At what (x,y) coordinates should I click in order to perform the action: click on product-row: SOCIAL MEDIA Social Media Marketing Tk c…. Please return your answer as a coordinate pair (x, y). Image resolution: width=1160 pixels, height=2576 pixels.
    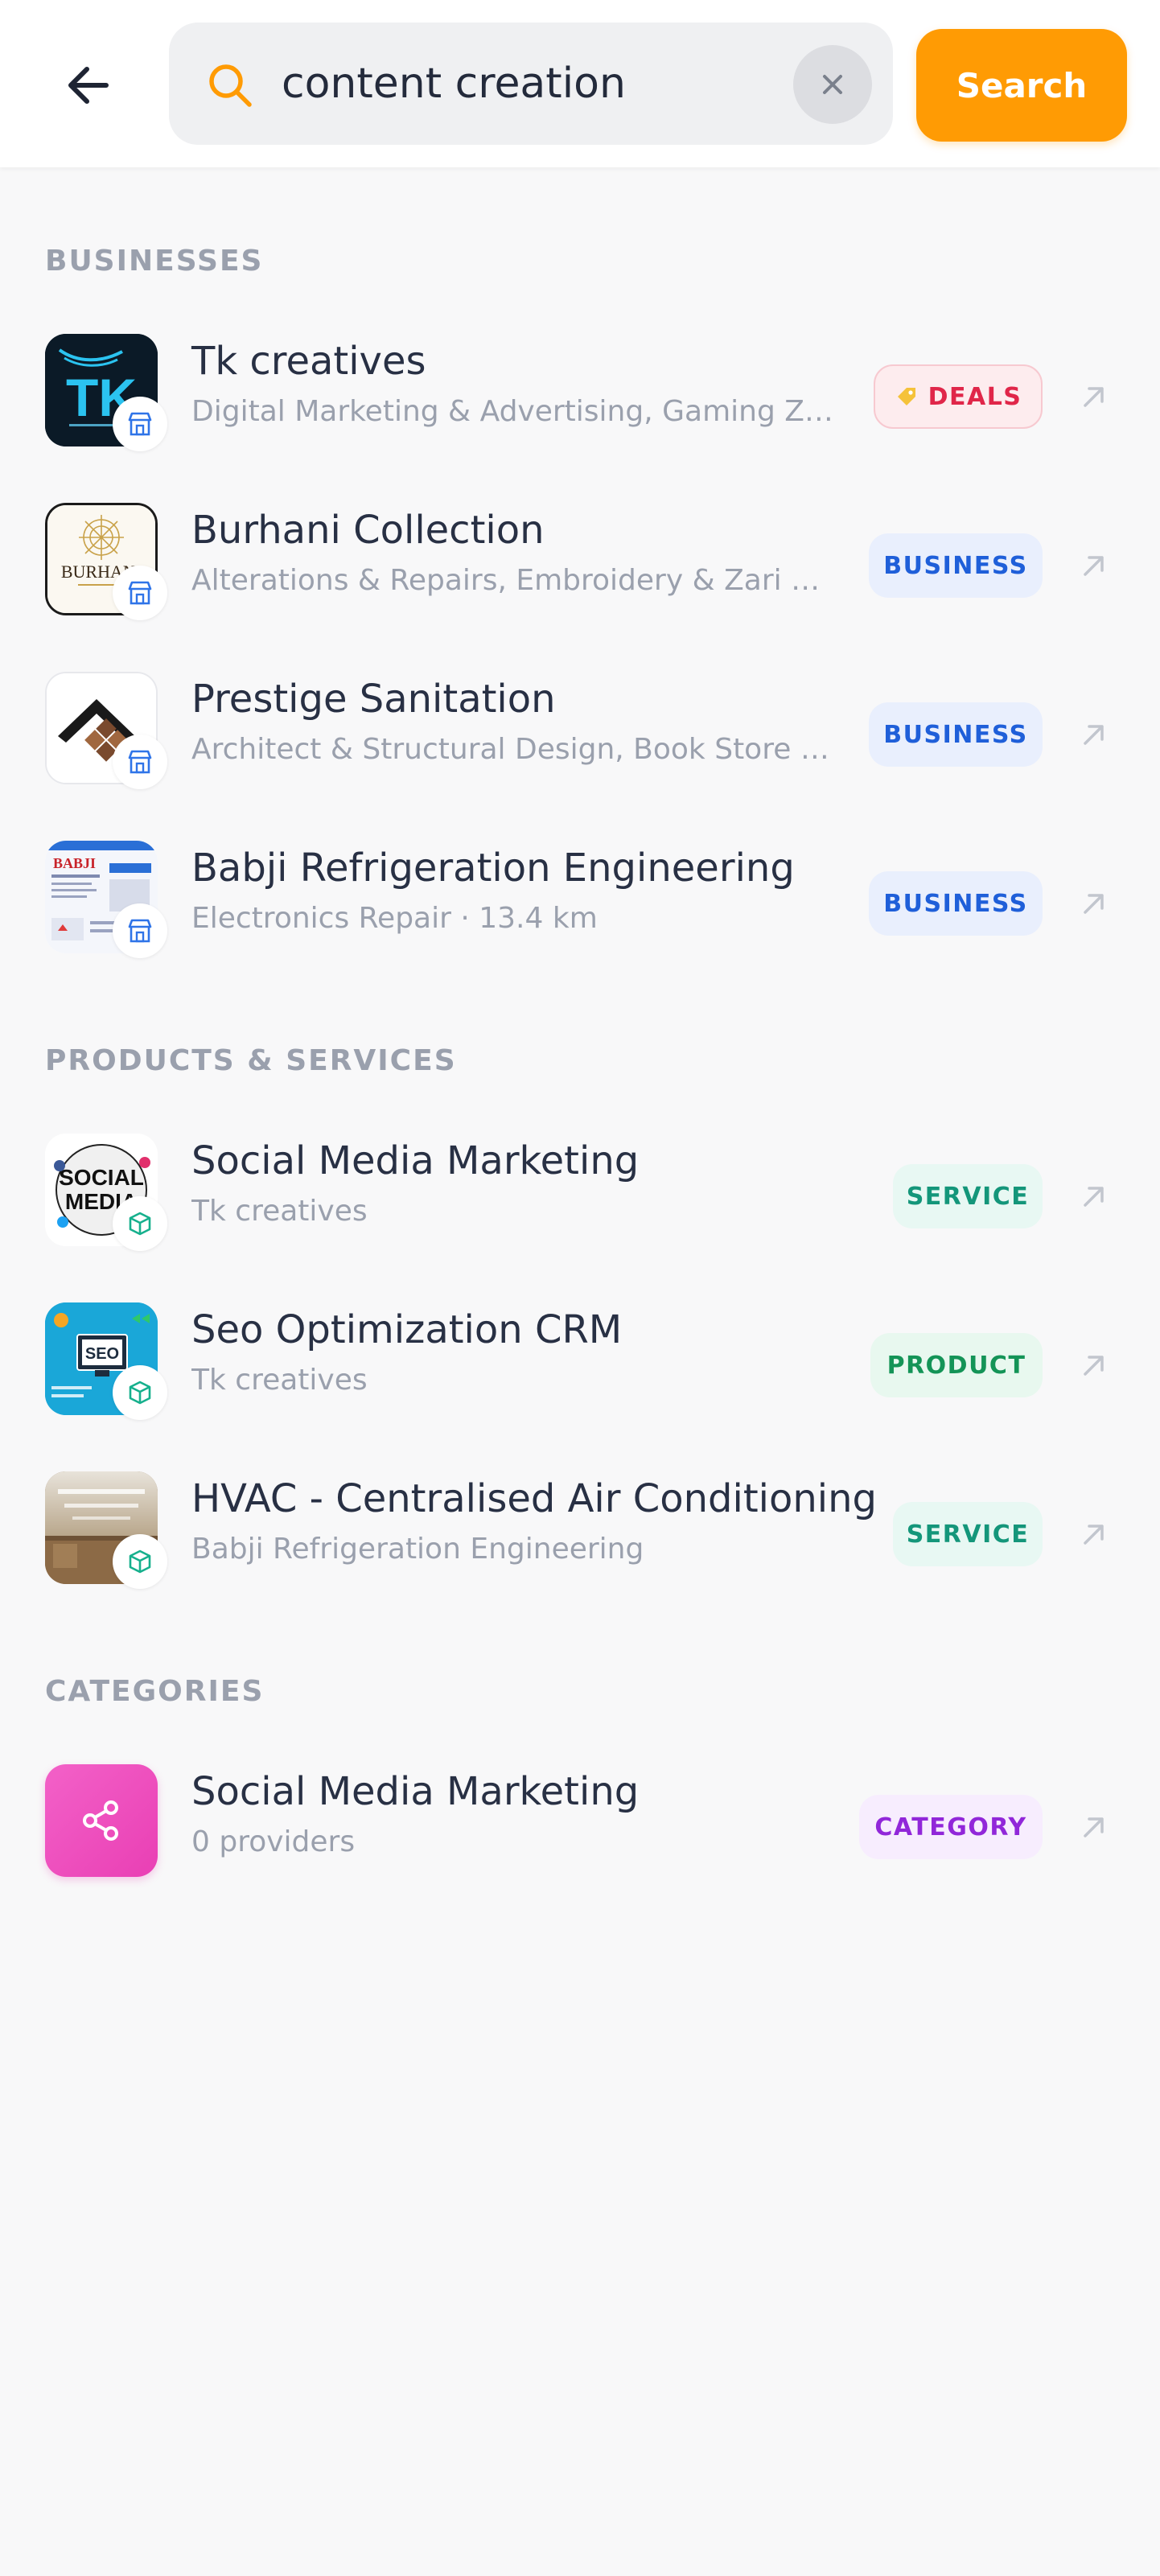
    Looking at the image, I should click on (580, 1188).